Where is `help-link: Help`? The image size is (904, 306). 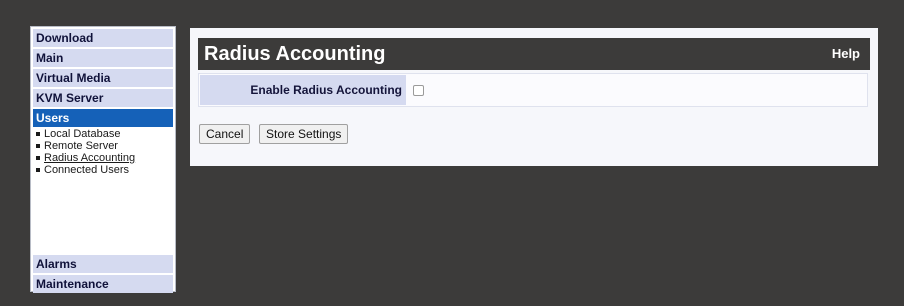
help-link: Help is located at coordinates (846, 54).